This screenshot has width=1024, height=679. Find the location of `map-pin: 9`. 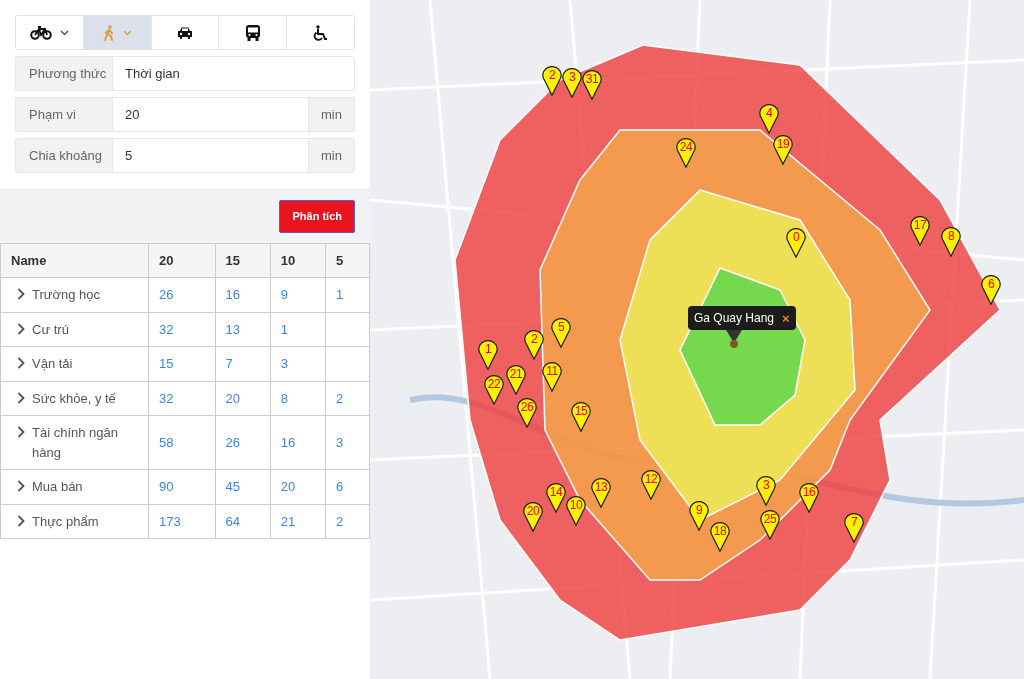

map-pin: 9 is located at coordinates (699, 516).